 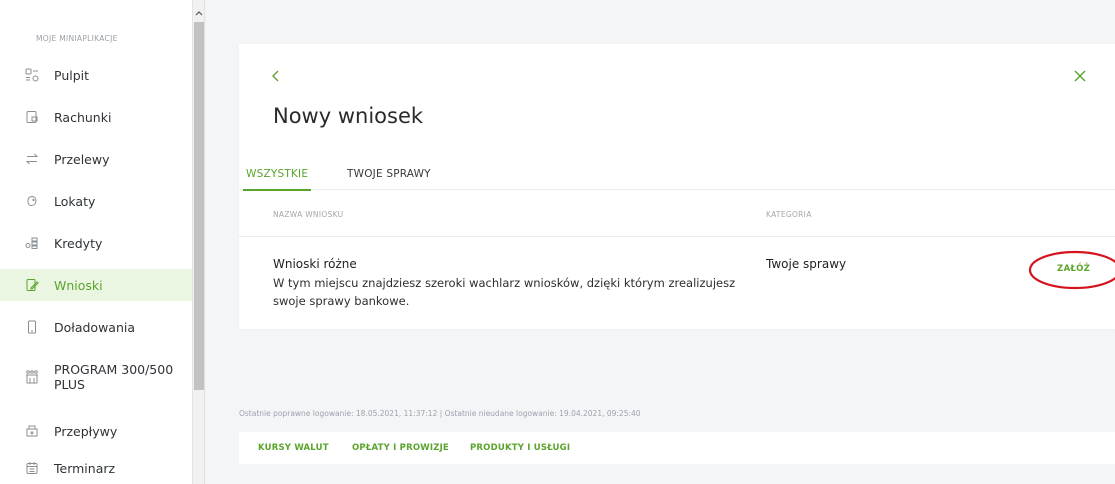 What do you see at coordinates (32, 327) in the screenshot?
I see `phone-icon` at bounding box center [32, 327].